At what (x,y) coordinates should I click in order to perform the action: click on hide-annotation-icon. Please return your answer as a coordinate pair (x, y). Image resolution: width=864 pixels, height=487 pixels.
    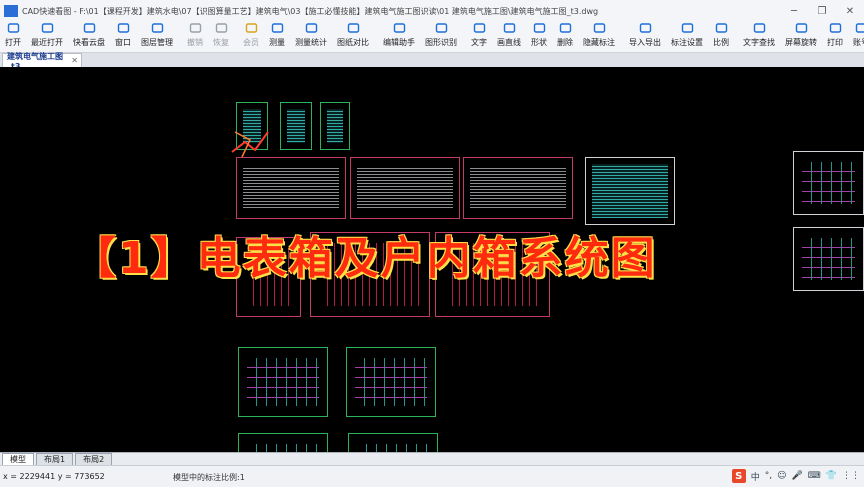
    Looking at the image, I should click on (599, 29).